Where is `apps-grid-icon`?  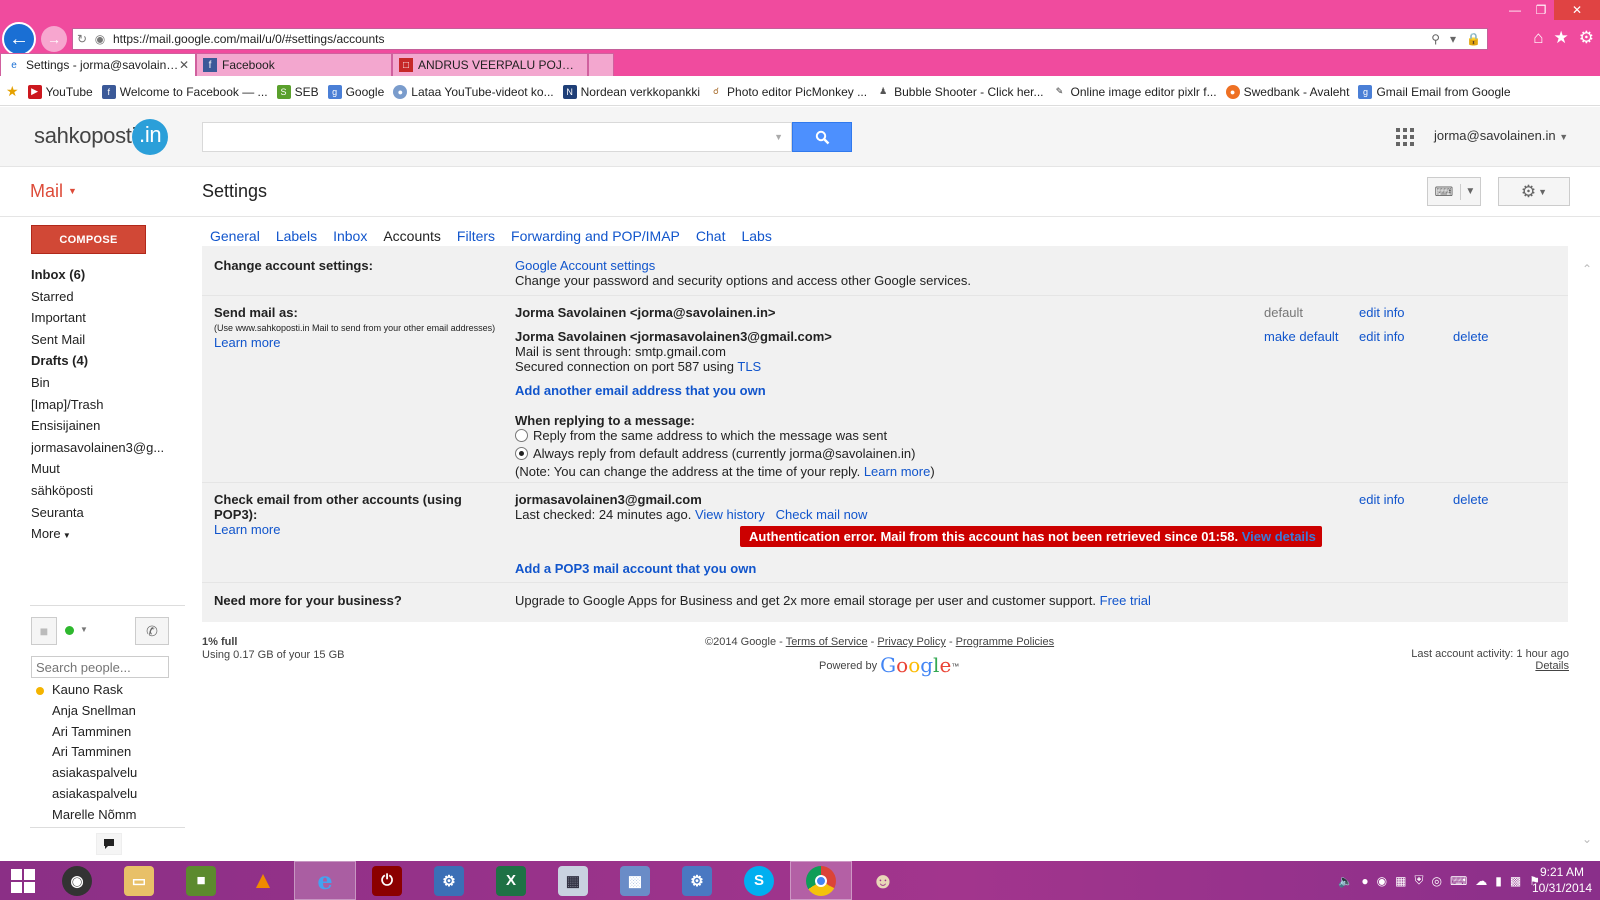 apps-grid-icon is located at coordinates (1405, 137).